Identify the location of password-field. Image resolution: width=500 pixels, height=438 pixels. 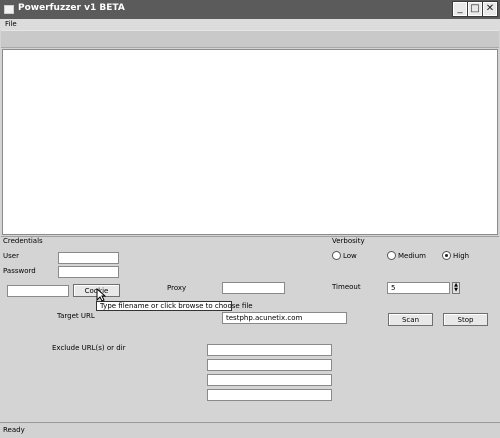
(88, 272).